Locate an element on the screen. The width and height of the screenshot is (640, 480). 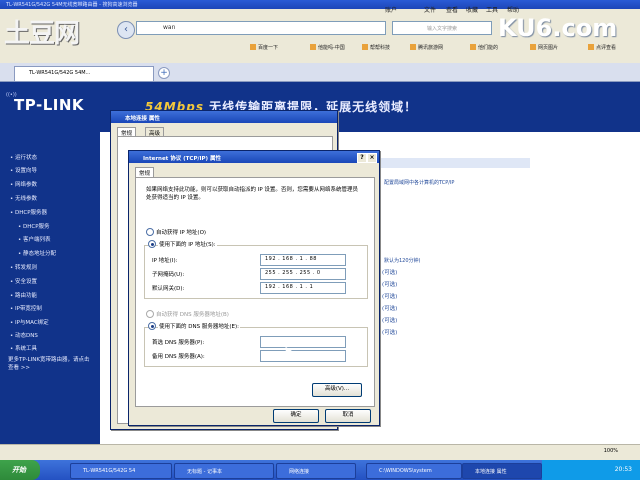
nav-item: • 网络参数 is located at coordinates (23, 184).